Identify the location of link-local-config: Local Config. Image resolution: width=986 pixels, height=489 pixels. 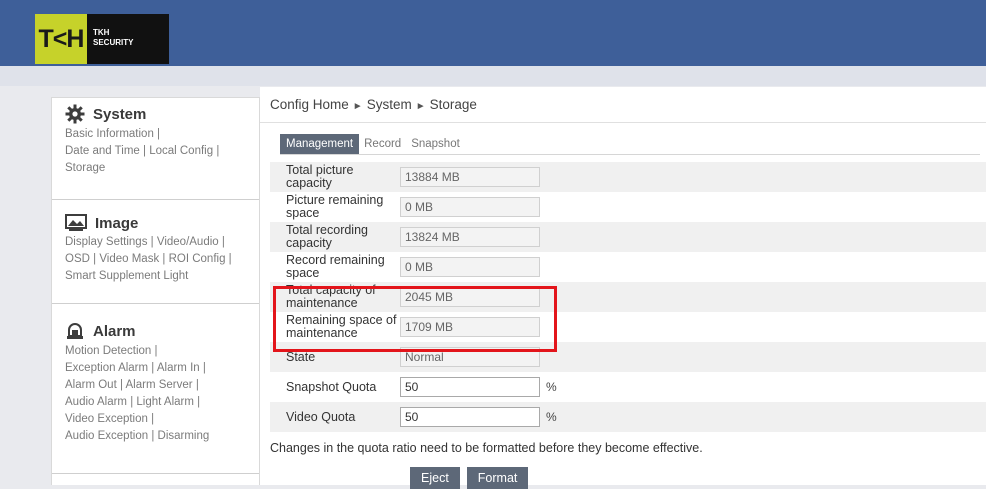
(181, 151).